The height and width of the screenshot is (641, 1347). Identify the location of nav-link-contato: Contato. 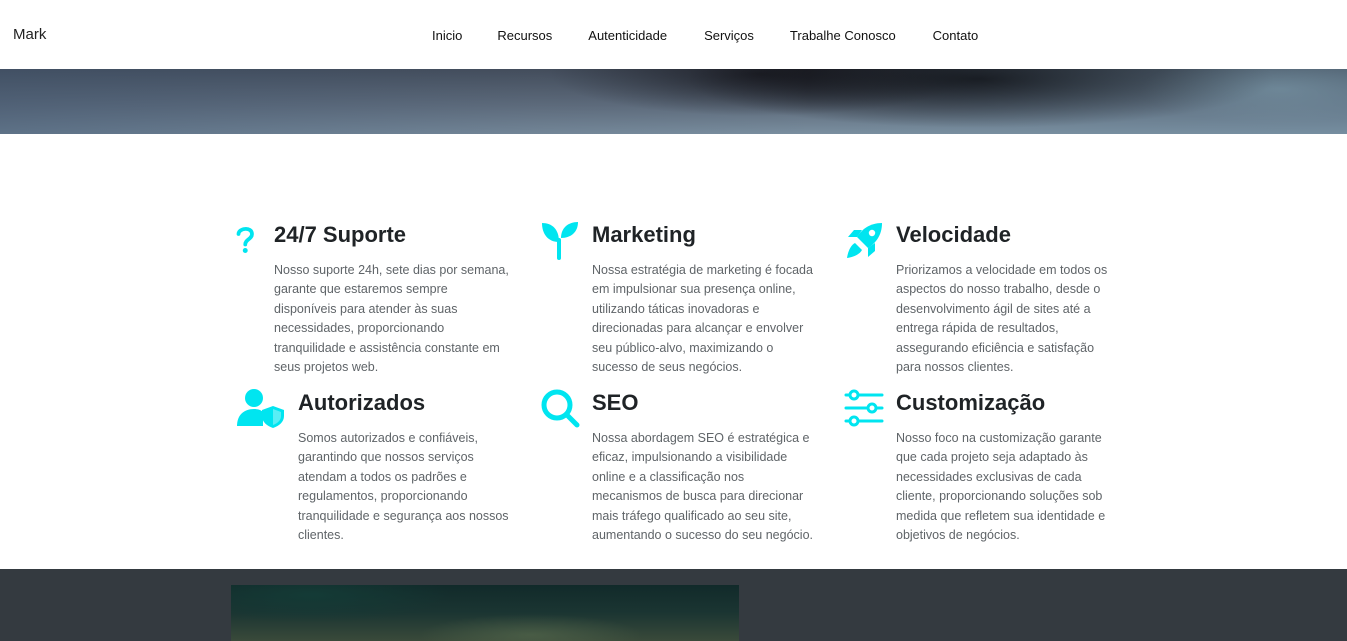
(956, 35).